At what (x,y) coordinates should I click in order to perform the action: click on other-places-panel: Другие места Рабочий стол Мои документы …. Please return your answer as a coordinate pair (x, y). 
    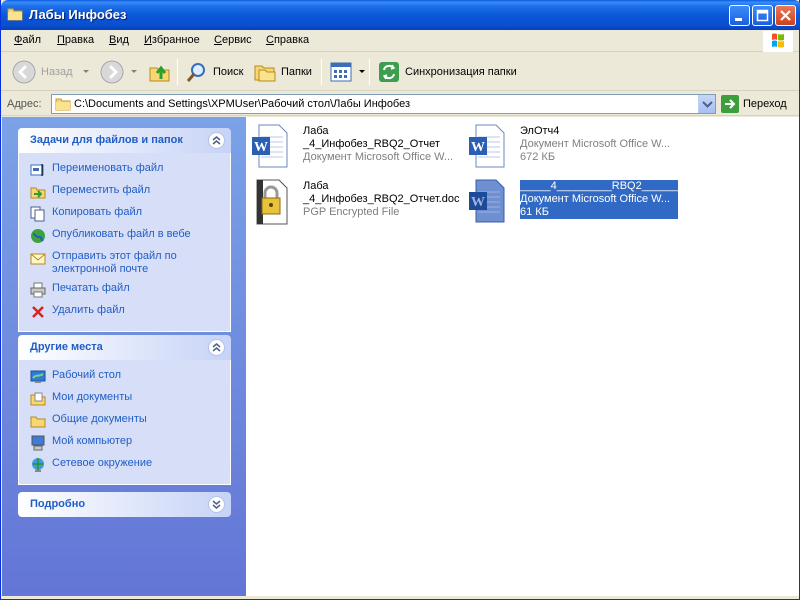
    Looking at the image, I should click on (124, 410).